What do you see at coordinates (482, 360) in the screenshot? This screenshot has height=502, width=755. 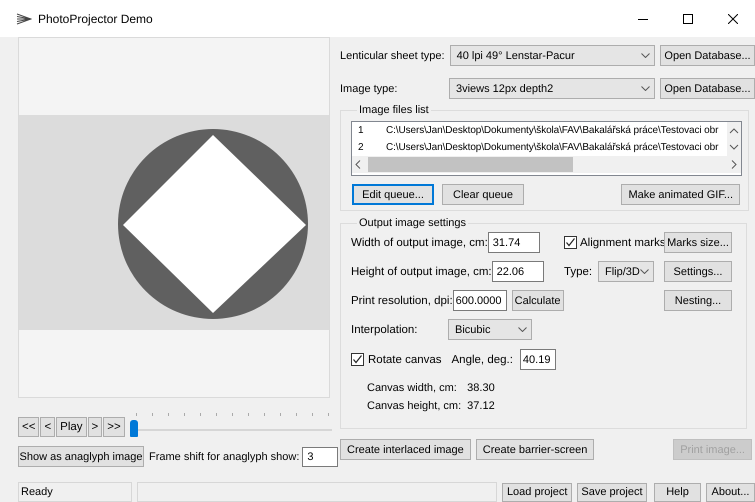 I see `angle-label: Angle, deg.:` at bounding box center [482, 360].